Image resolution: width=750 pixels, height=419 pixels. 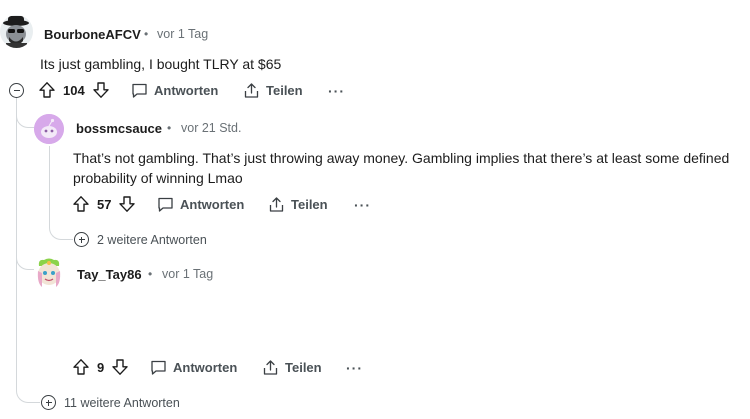 What do you see at coordinates (211, 128) in the screenshot?
I see `comment-timestamp: vor 21 Std.` at bounding box center [211, 128].